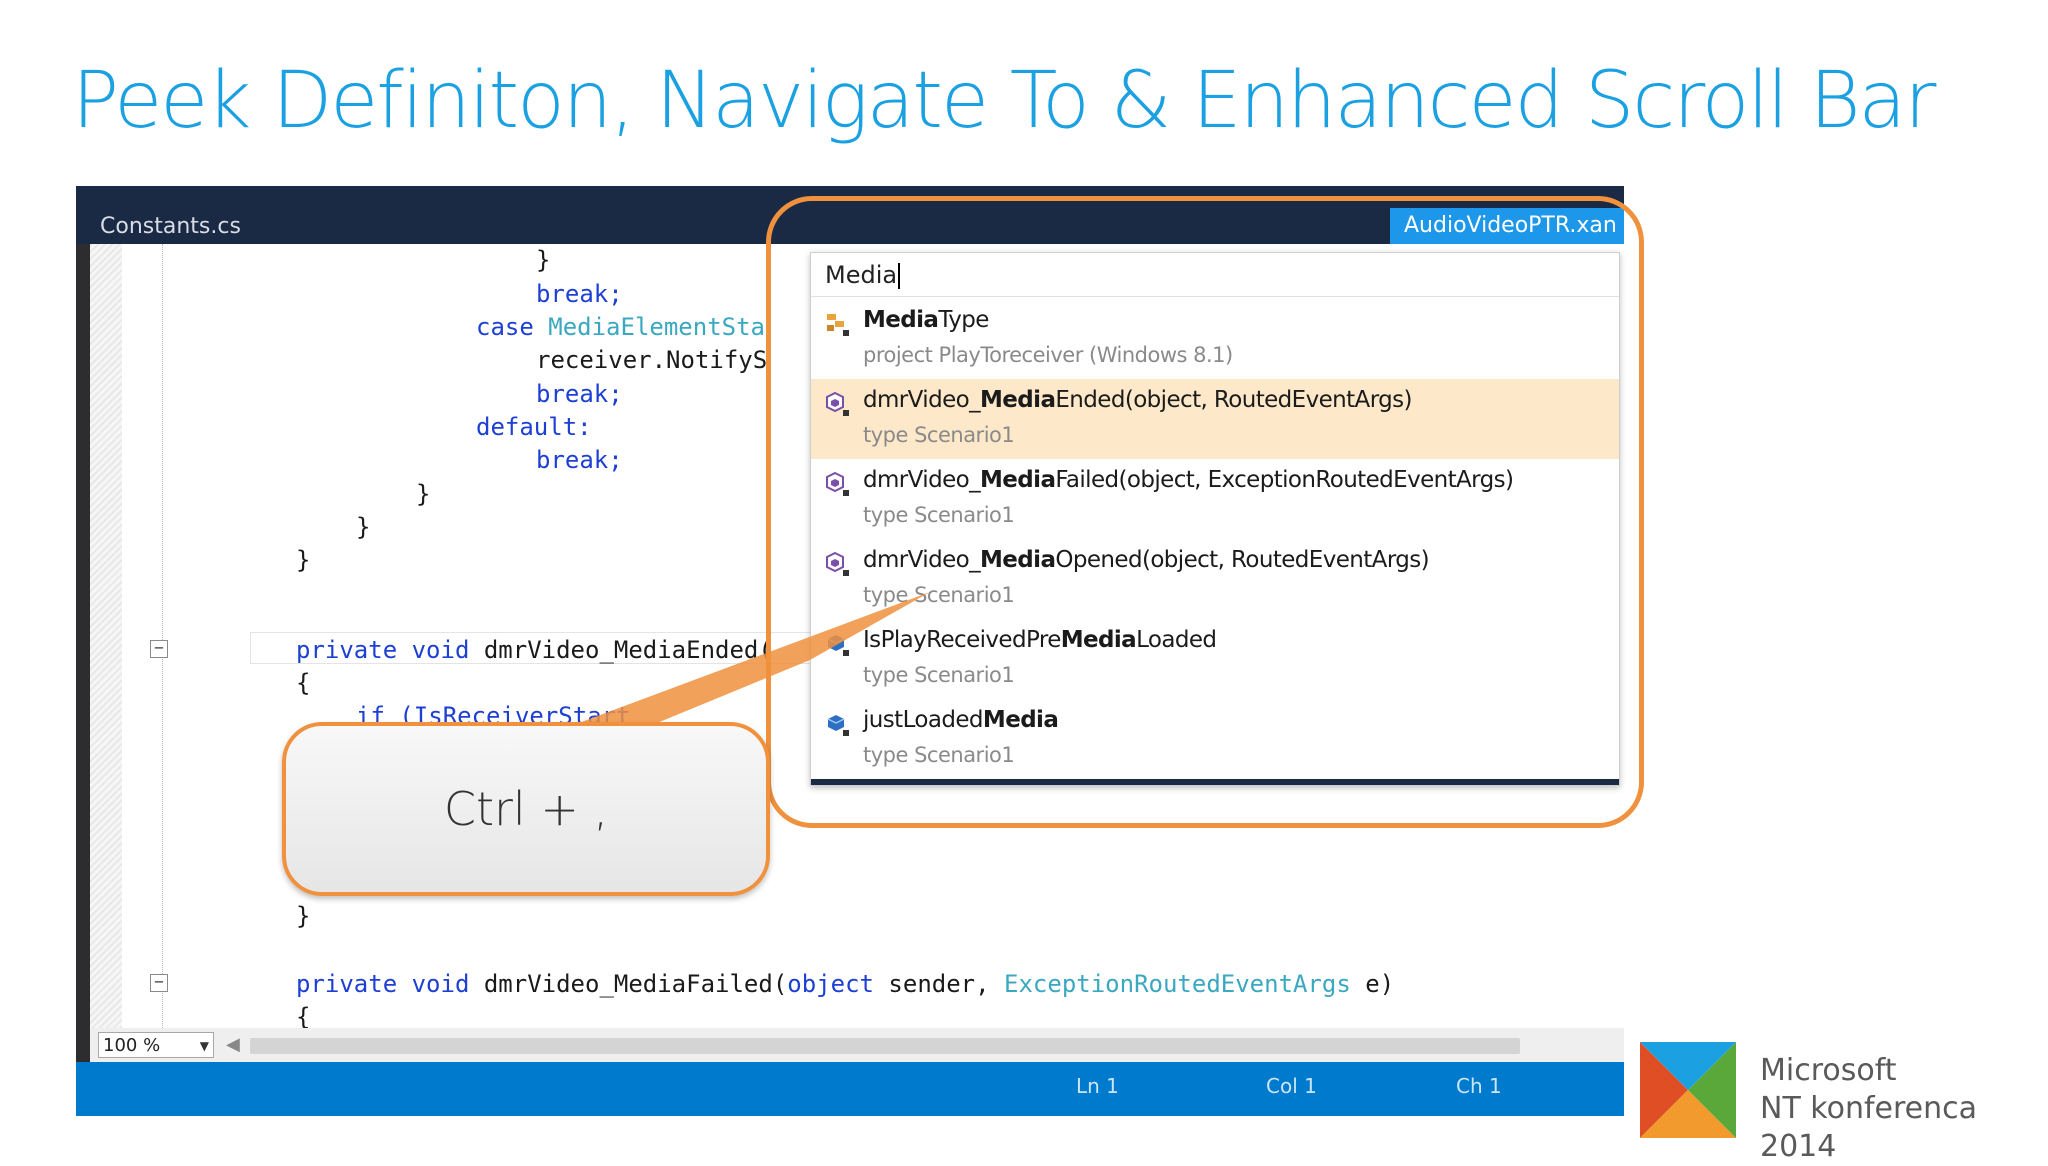 The width and height of the screenshot is (2048, 1166). Describe the element at coordinates (132, 1045) in the screenshot. I see `zoom-value: 100 %` at that location.